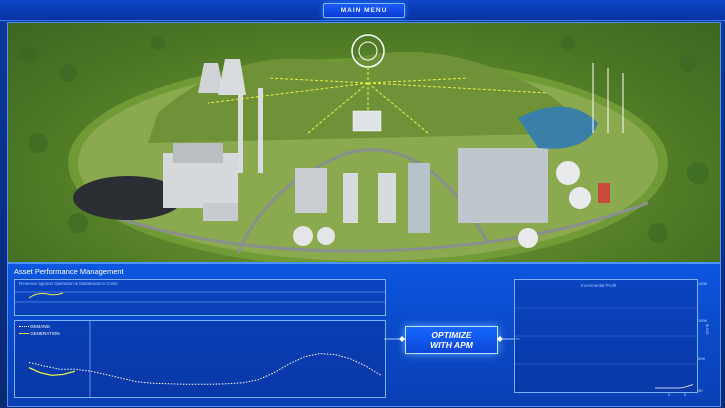 This screenshot has height=408, width=725. I want to click on top-bar: MAIN MENU, so click(362, 10).